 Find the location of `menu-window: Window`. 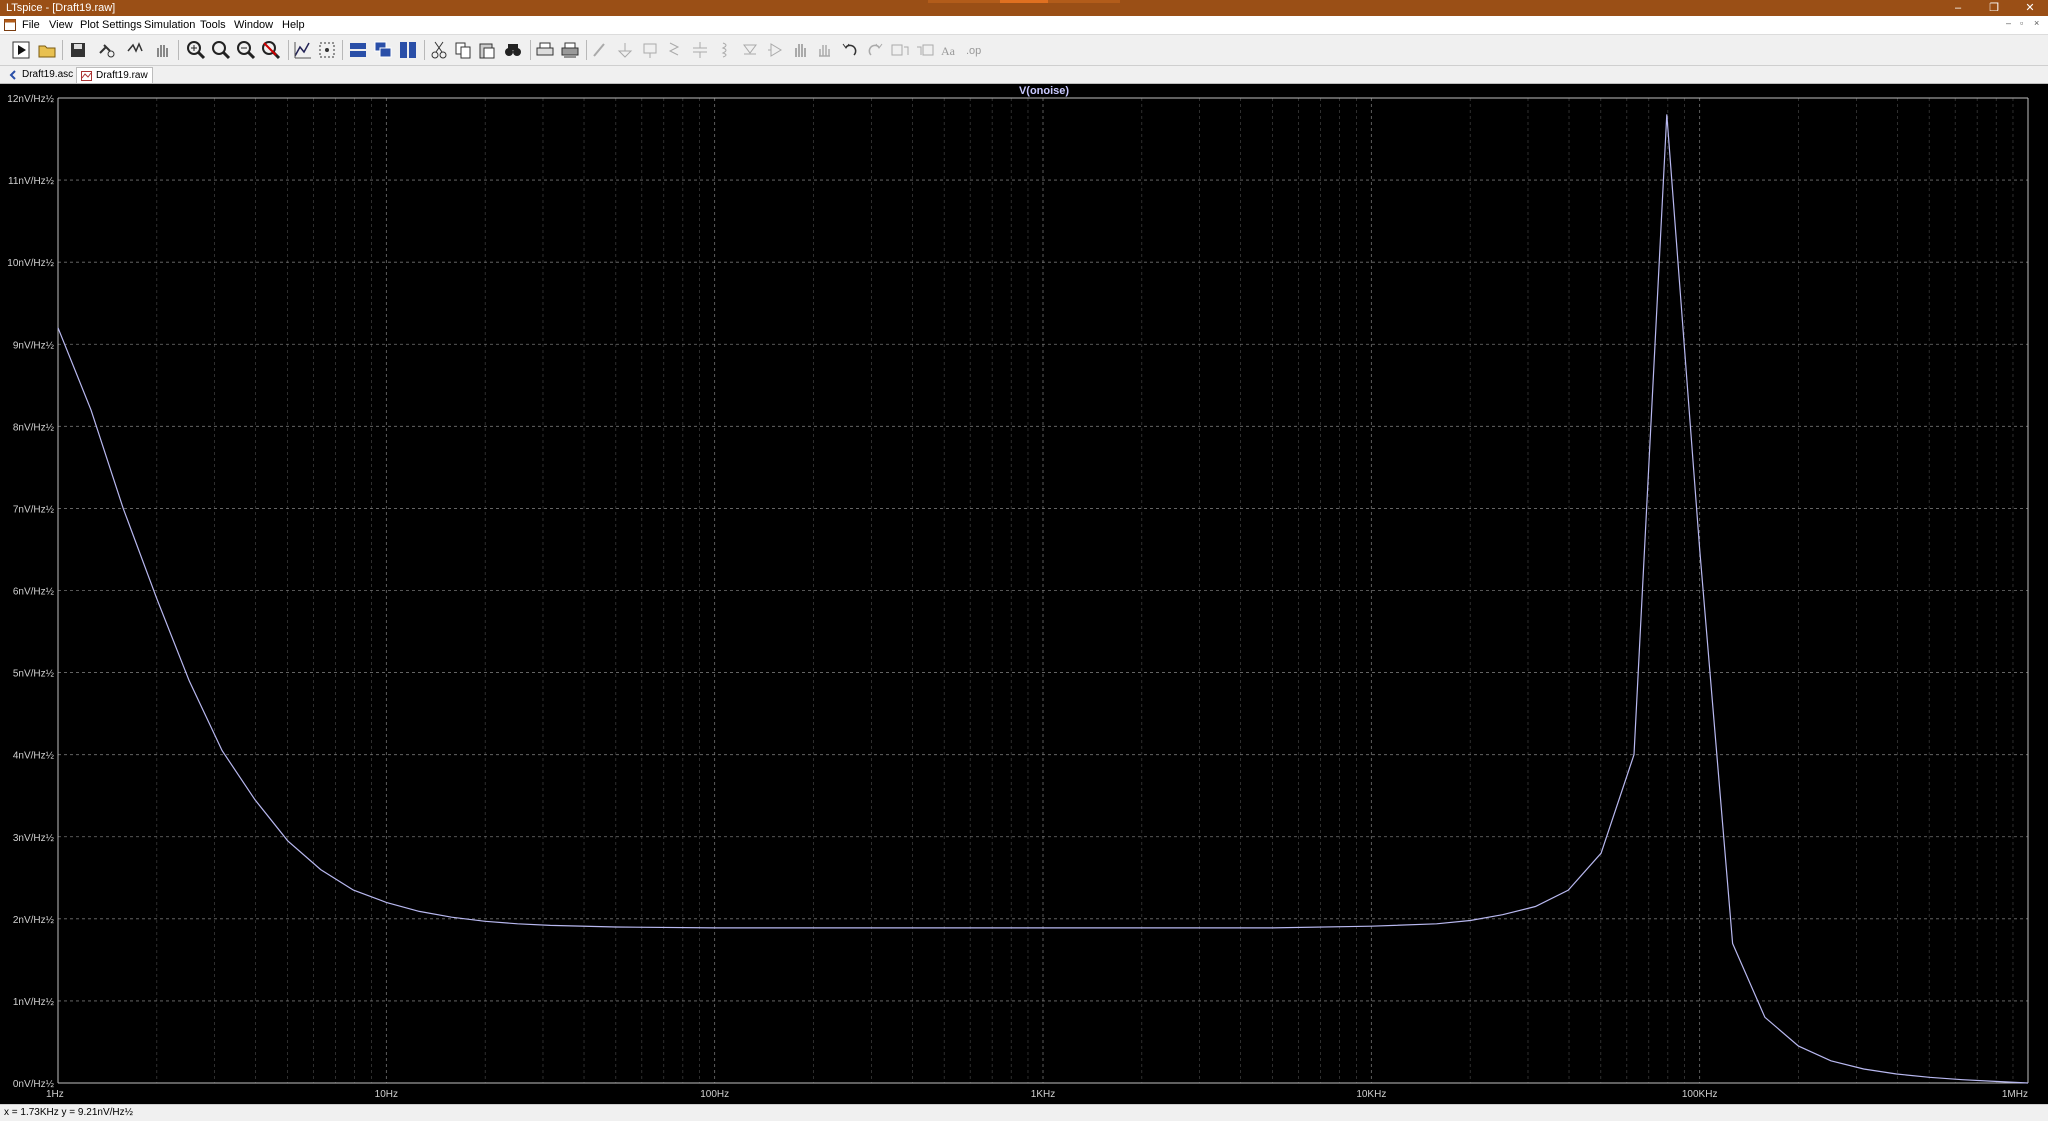

menu-window: Window is located at coordinates (253, 25).